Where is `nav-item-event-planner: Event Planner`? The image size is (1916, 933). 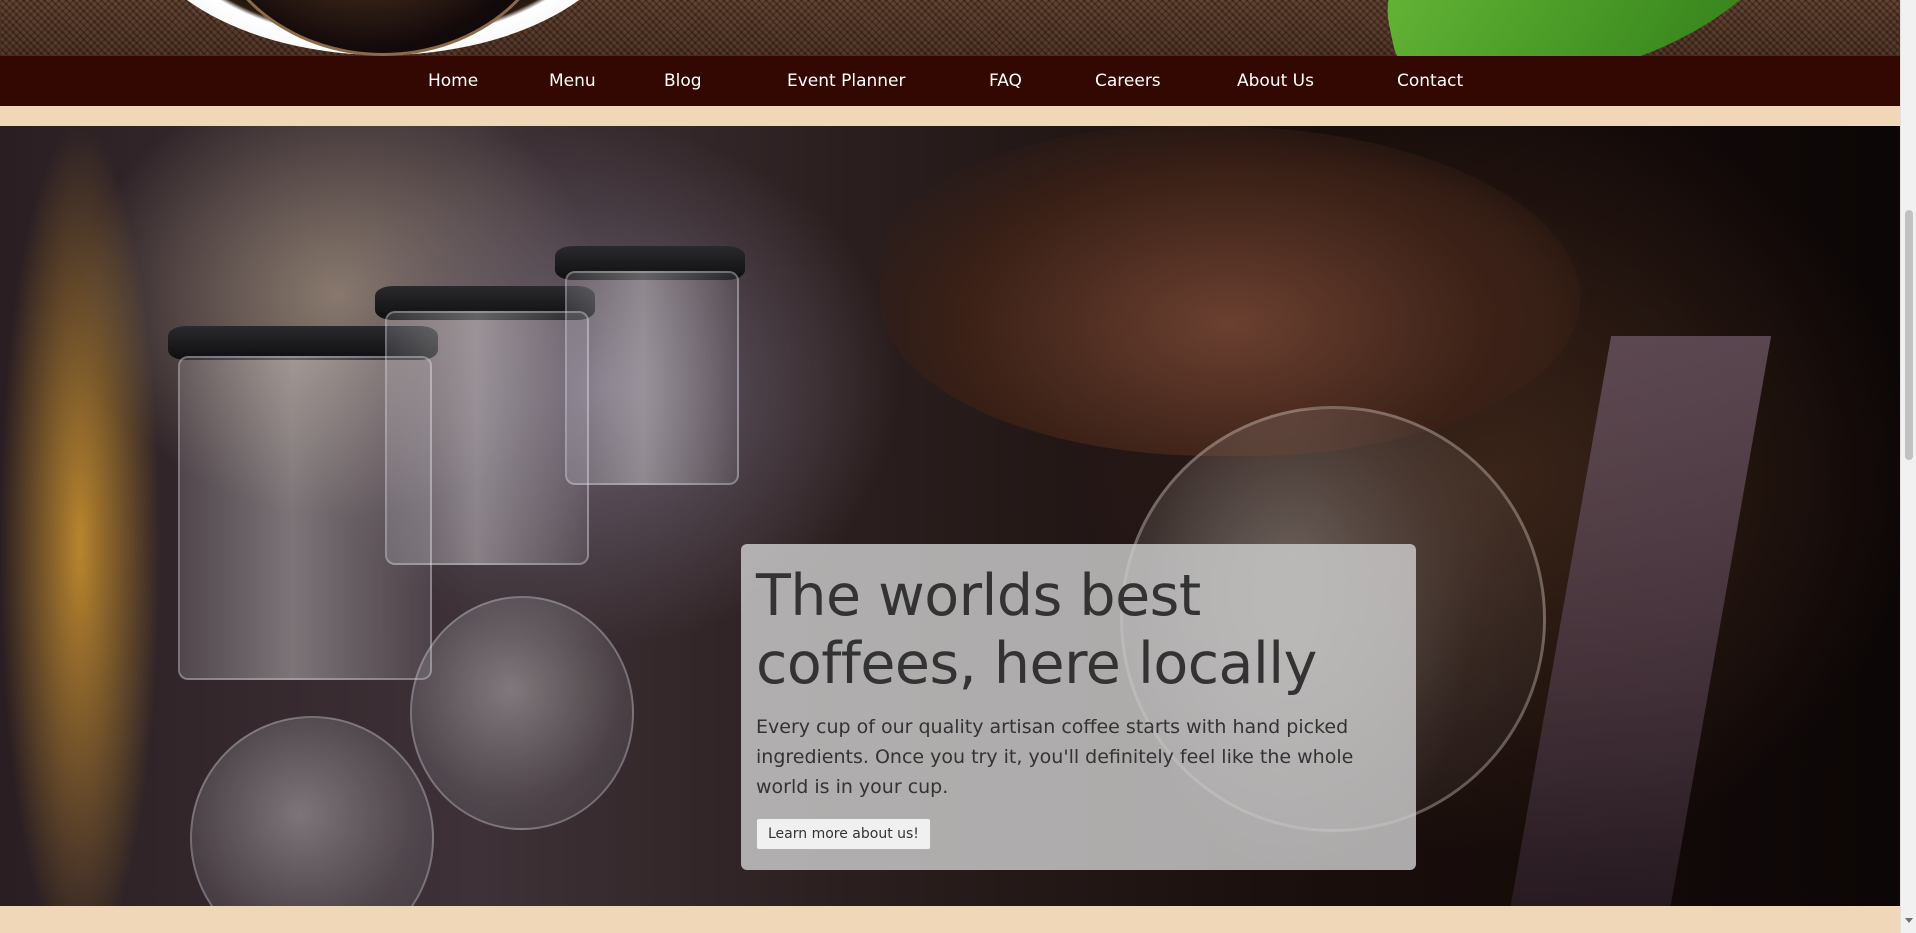 nav-item-event-planner: Event Planner is located at coordinates (846, 81).